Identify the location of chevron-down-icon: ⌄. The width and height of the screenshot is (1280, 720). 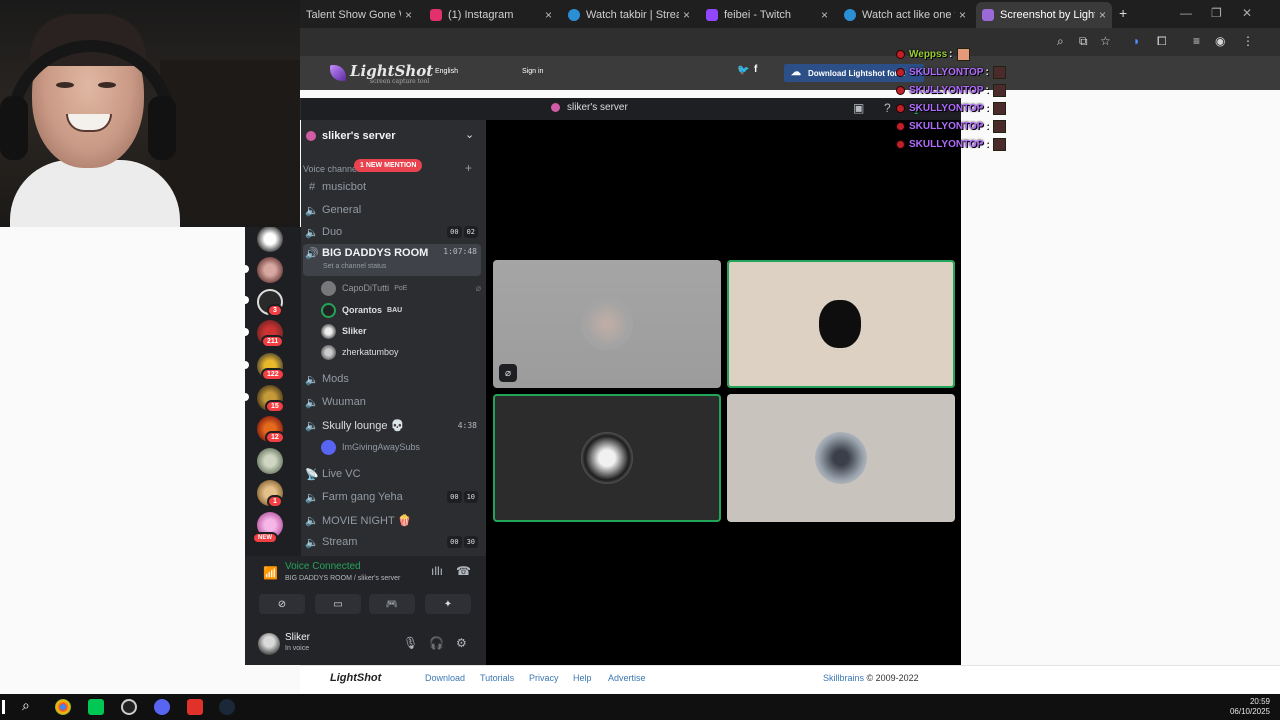
(469, 134).